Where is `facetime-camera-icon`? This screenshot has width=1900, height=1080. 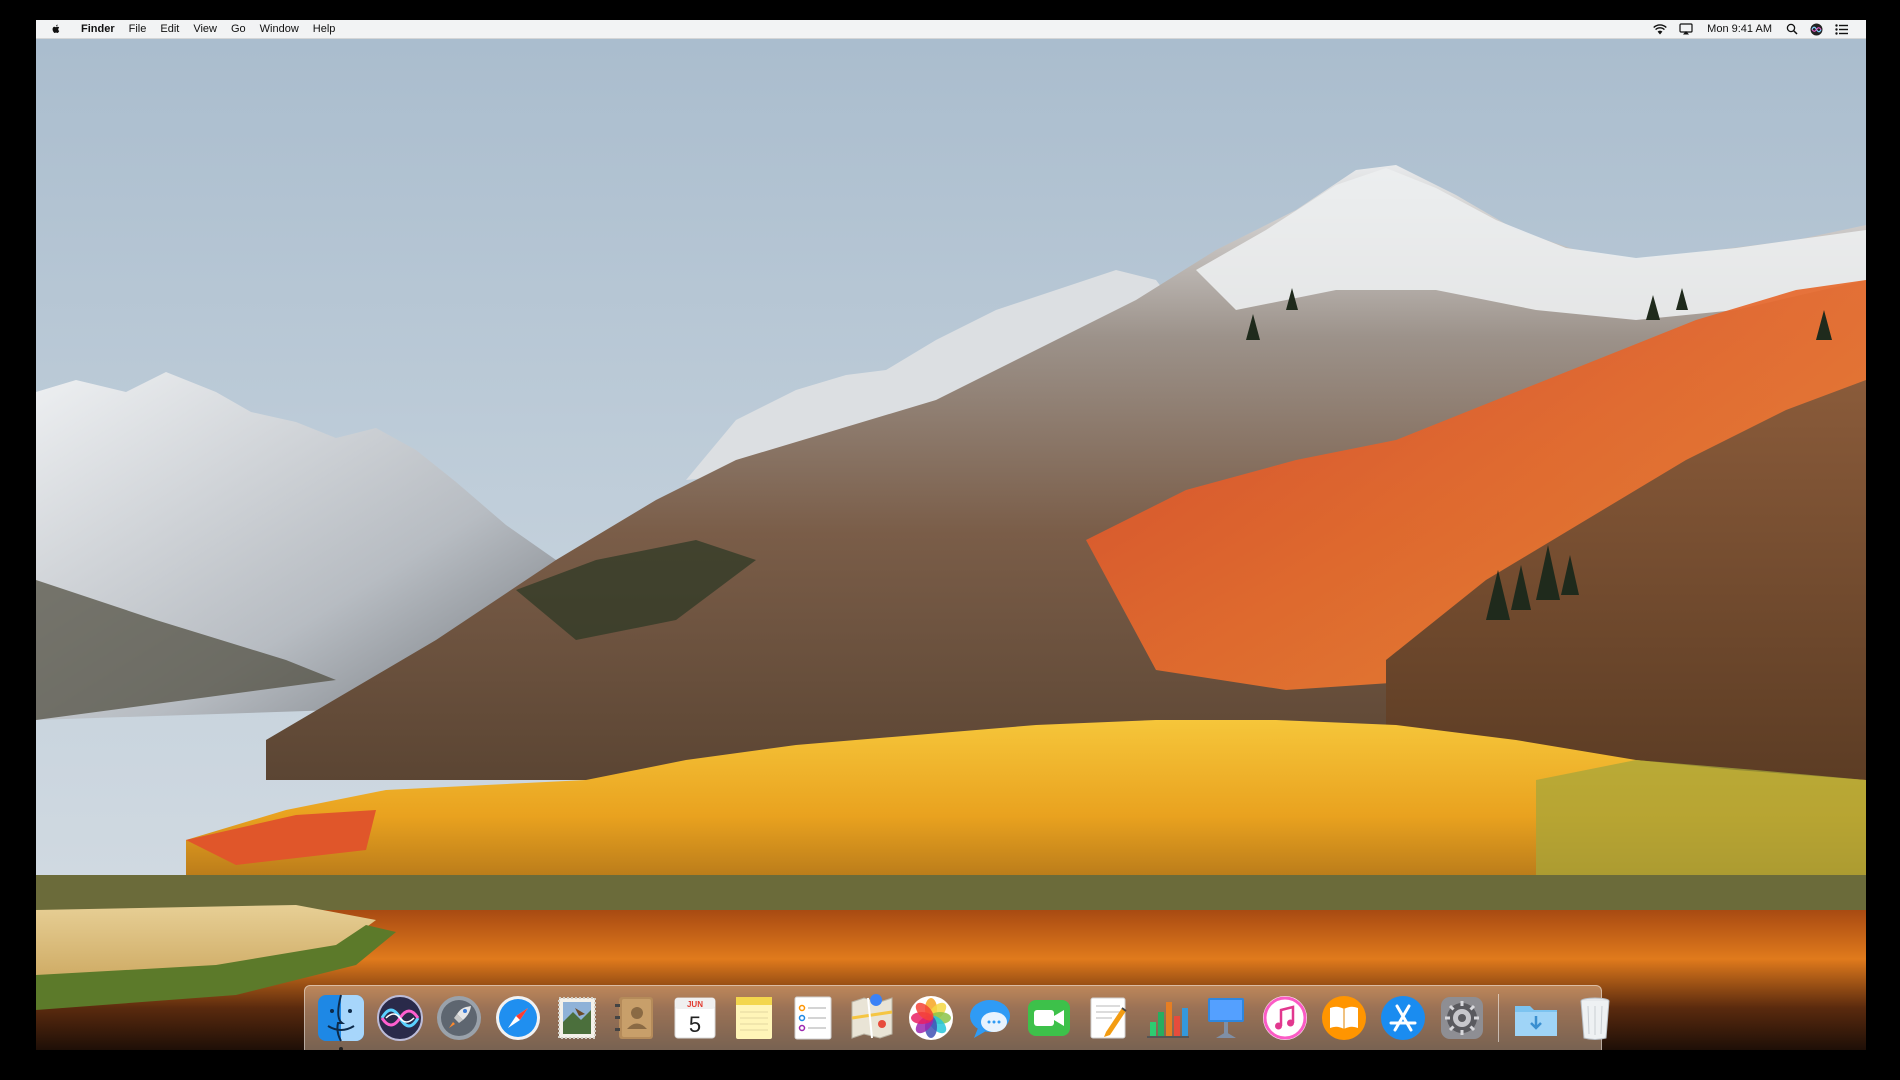 facetime-camera-icon is located at coordinates (1048, 1018).